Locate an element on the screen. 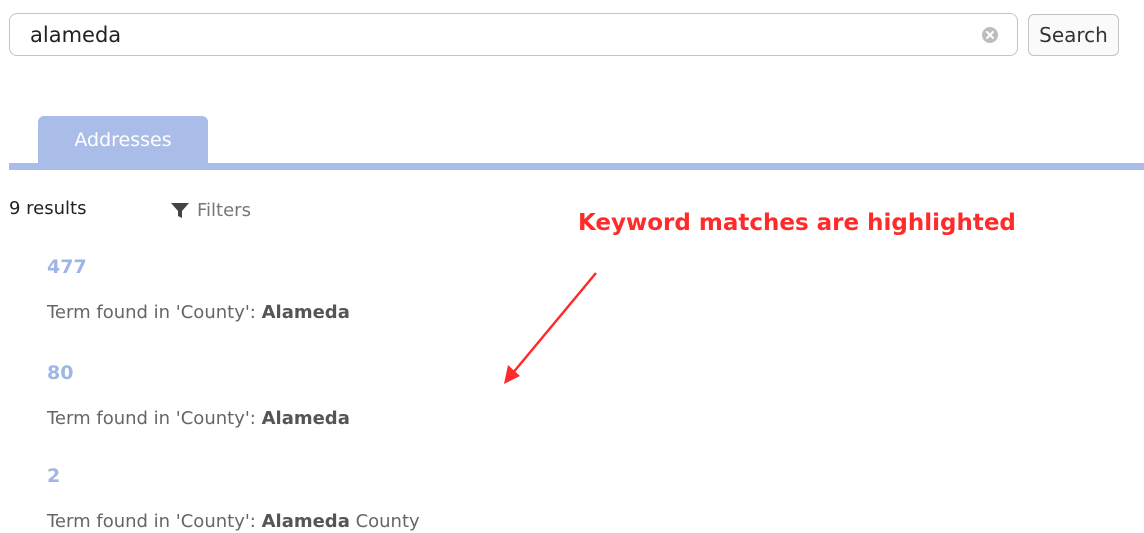  tab-addresses: Addresses is located at coordinates (123, 140).